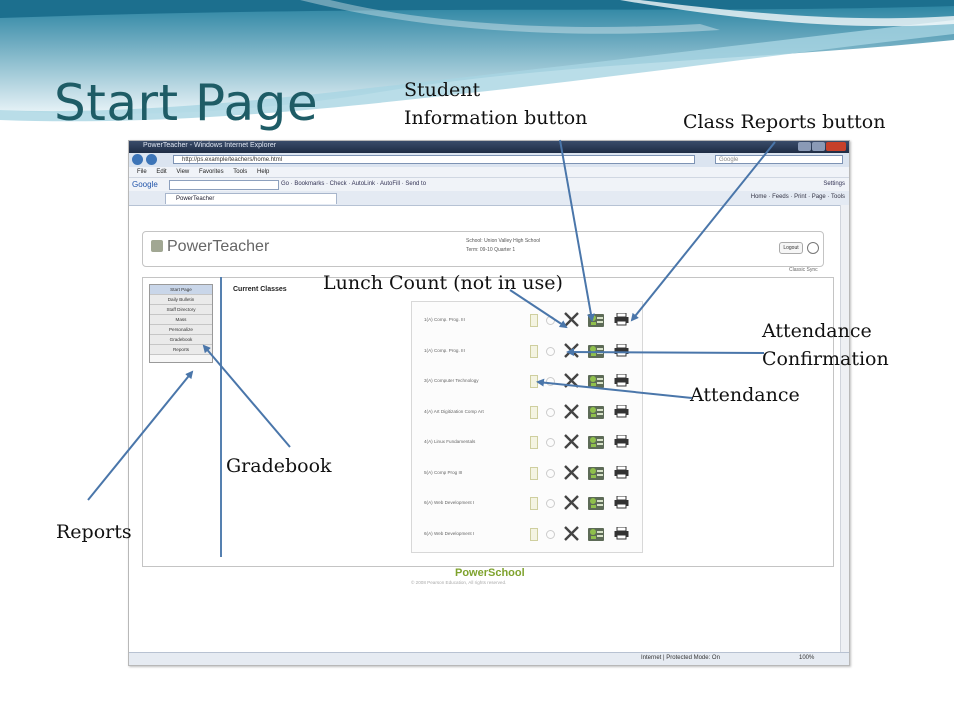  I want to click on forward-icon, so click(151, 159).